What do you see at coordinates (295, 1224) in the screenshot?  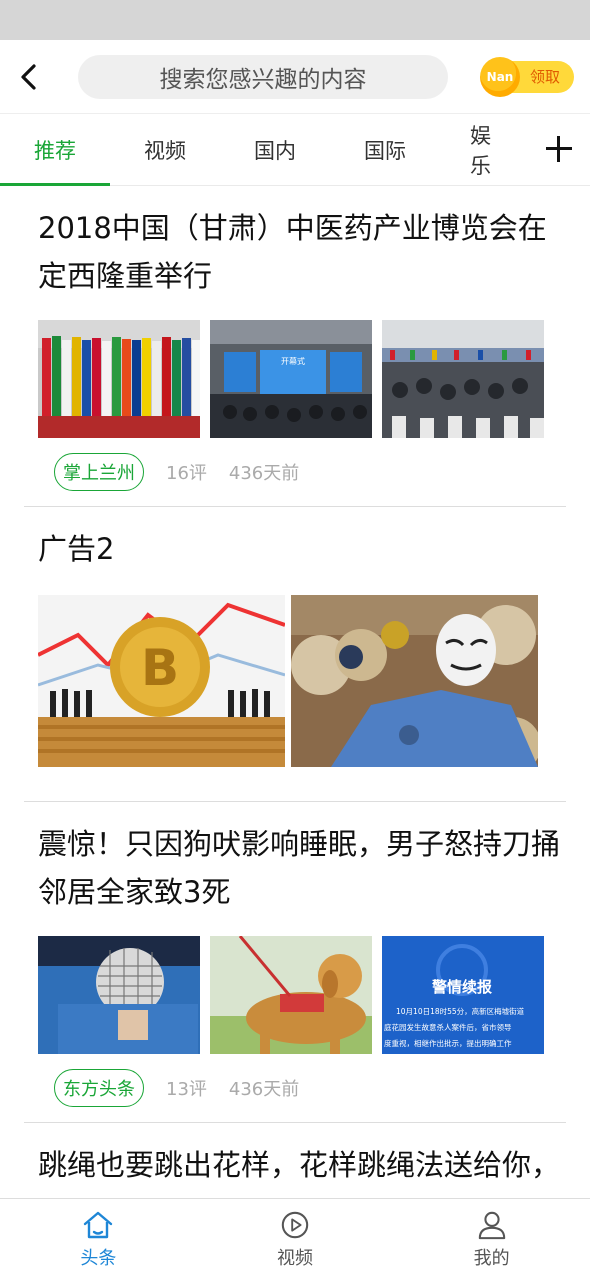 I see `play-icon` at bounding box center [295, 1224].